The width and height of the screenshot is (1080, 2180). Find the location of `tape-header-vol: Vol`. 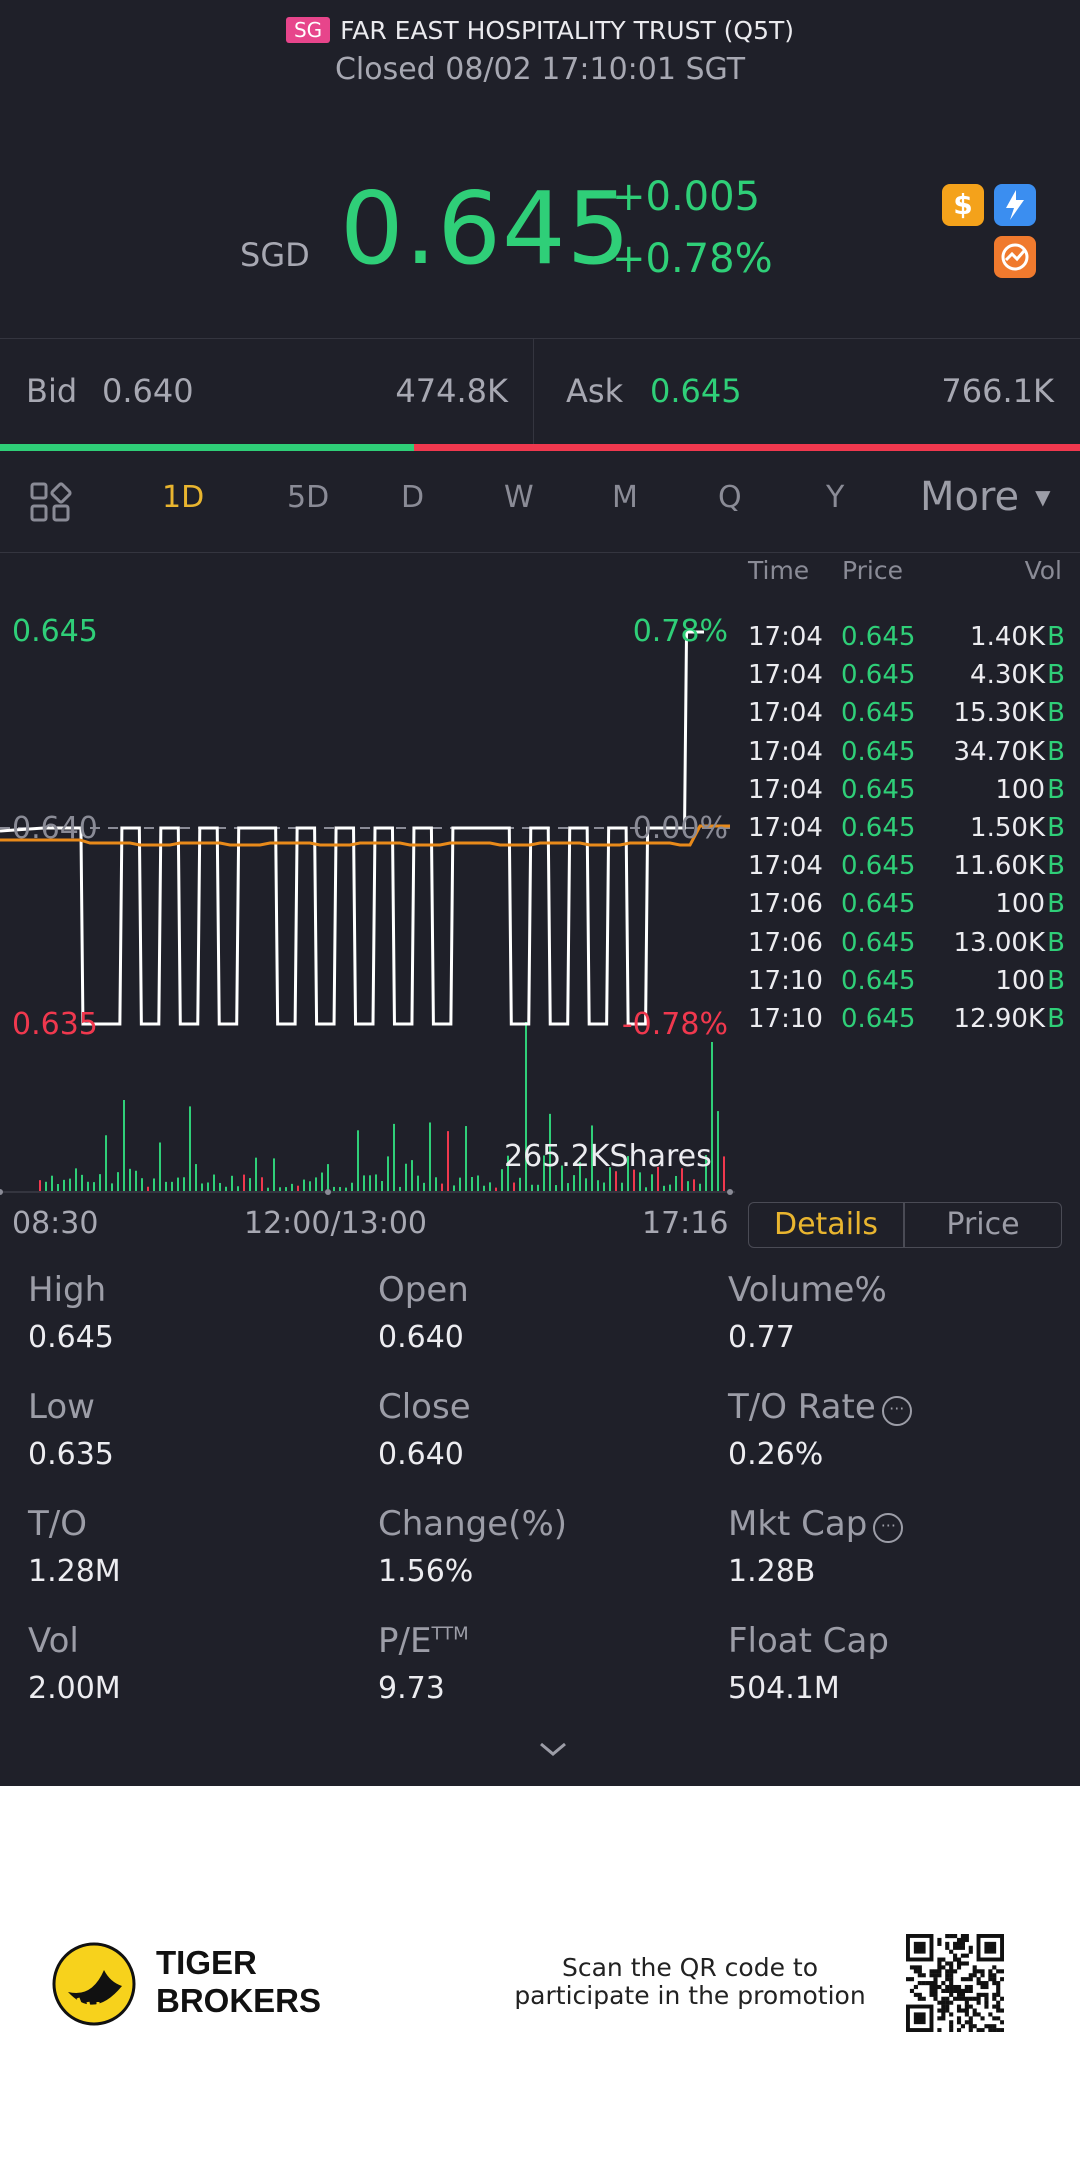

tape-header-vol: Vol is located at coordinates (1043, 570).